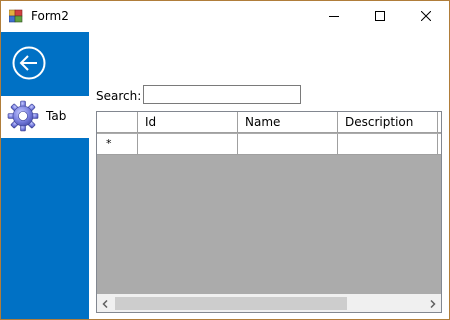 This screenshot has width=450, height=320. Describe the element at coordinates (117, 122) in the screenshot. I see `row-header-corner` at that location.